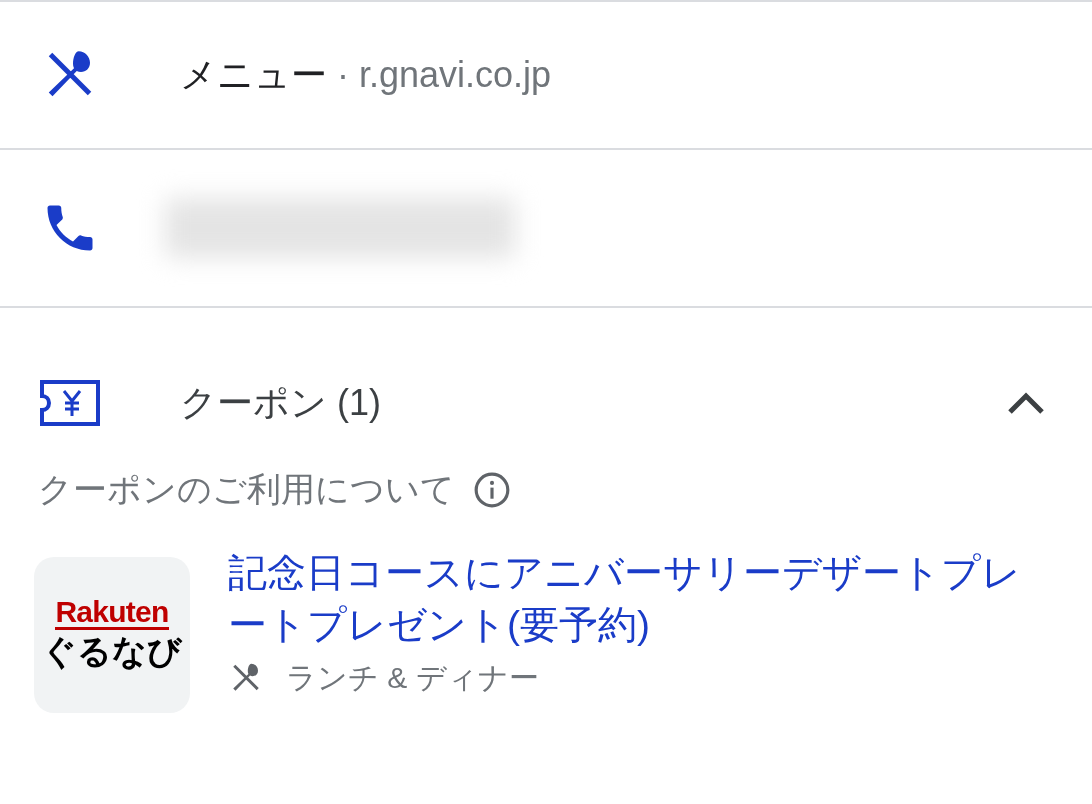  What do you see at coordinates (455, 75) in the screenshot?
I see `source-link: r.gnavi.co.jp` at bounding box center [455, 75].